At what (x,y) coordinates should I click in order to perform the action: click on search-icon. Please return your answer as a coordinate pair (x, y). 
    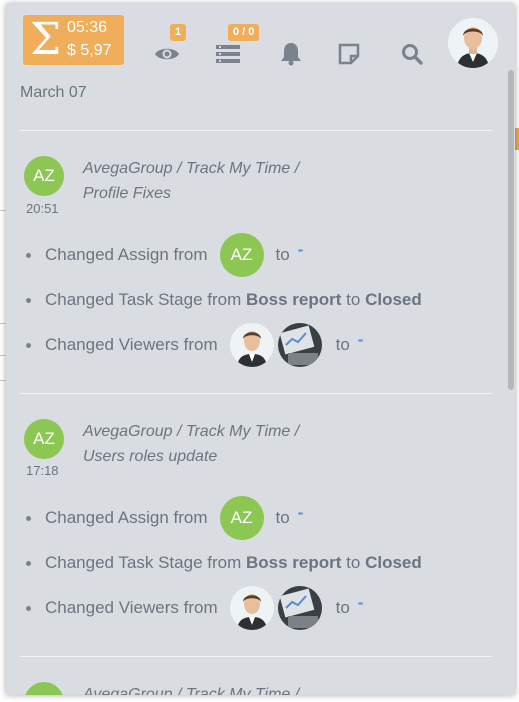
    Looking at the image, I should click on (412, 54).